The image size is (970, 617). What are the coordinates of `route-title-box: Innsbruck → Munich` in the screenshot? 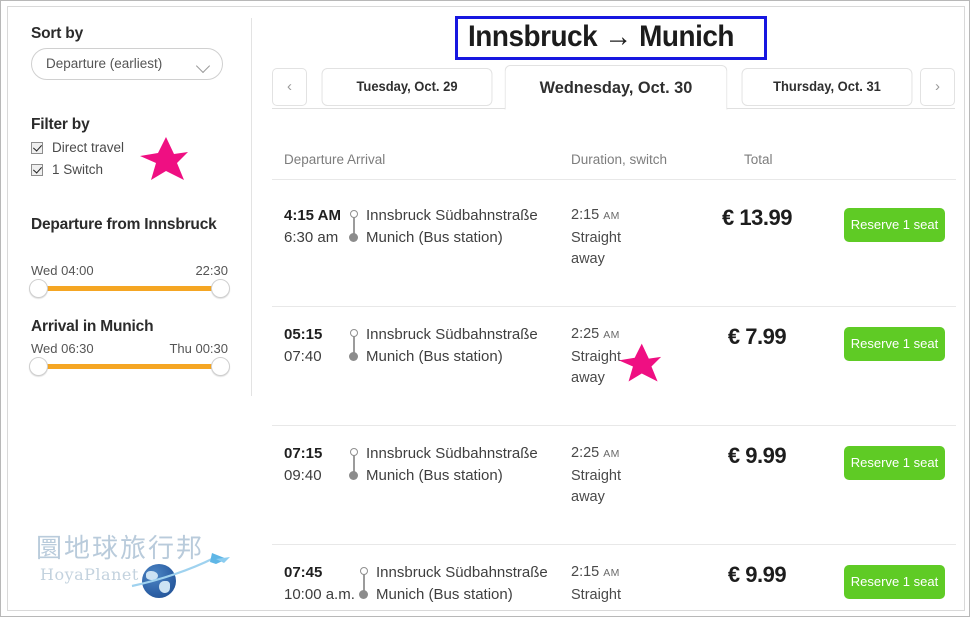 It's located at (611, 38).